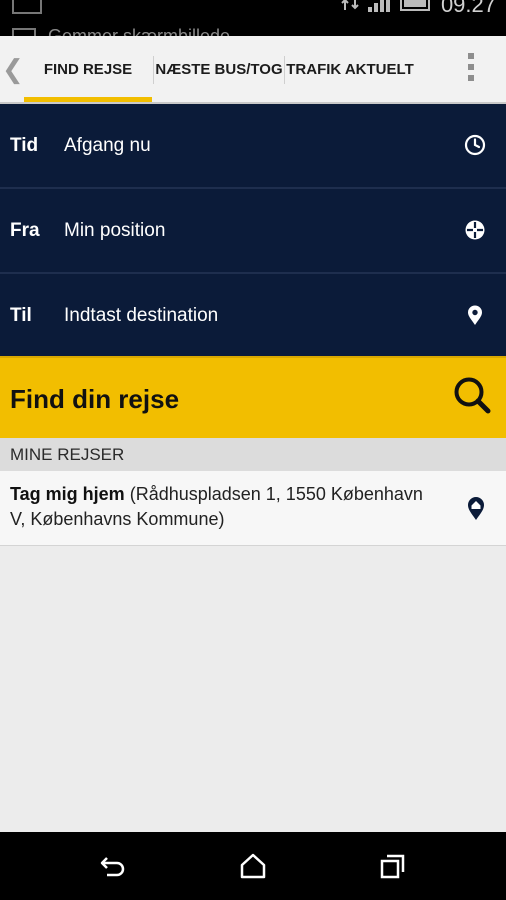 Image resolution: width=506 pixels, height=900 pixels. Describe the element at coordinates (350, 69) in the screenshot. I see `tab-trafik-aktuelt: TRAFIK AKTUELT` at that location.